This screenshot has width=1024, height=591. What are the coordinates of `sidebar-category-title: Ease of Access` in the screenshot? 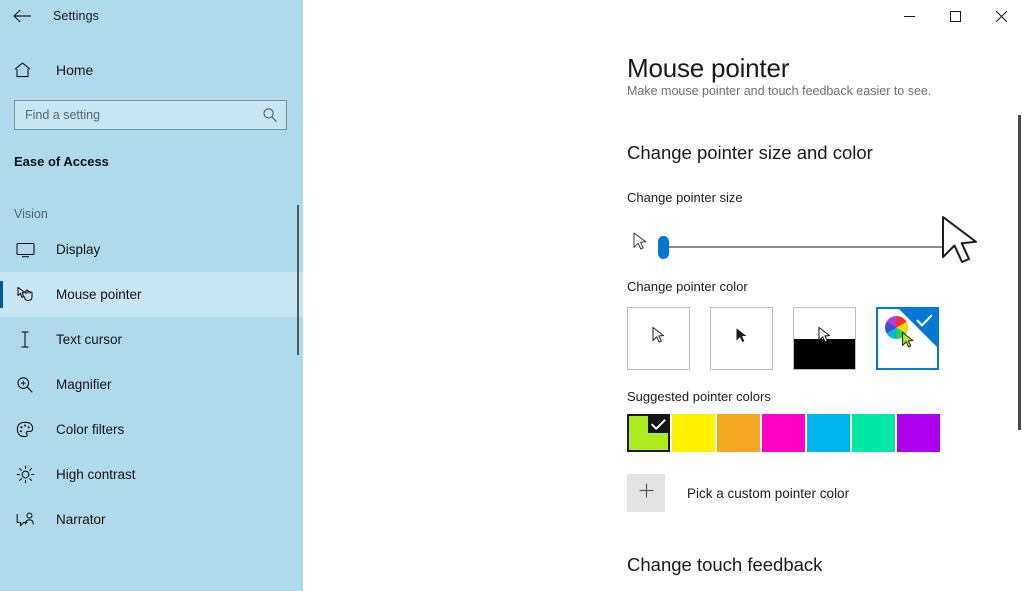 It's located at (61, 161).